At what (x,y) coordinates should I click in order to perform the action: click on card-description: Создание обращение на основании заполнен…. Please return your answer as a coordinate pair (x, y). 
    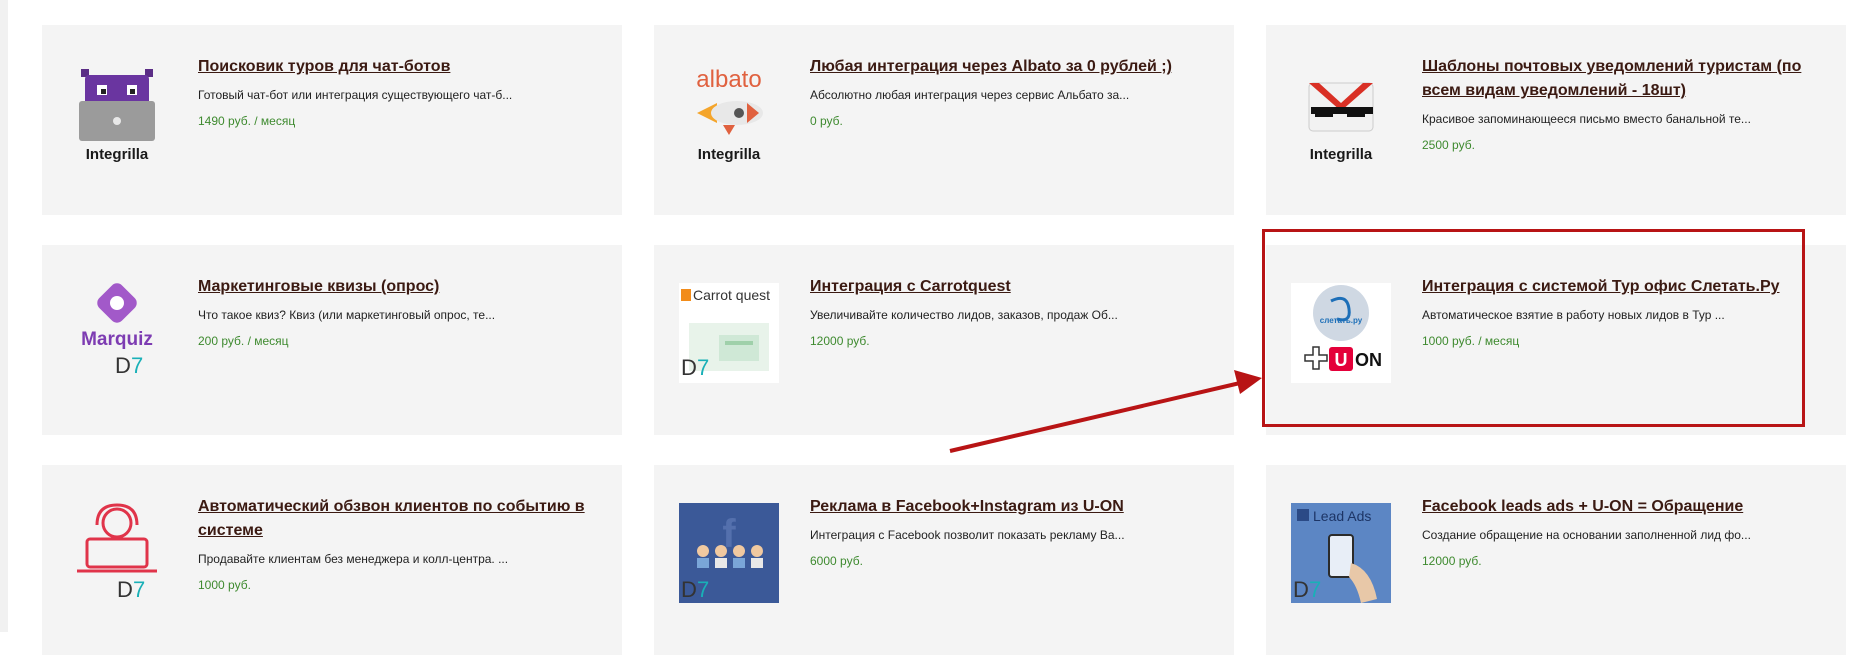
    Looking at the image, I should click on (1586, 535).